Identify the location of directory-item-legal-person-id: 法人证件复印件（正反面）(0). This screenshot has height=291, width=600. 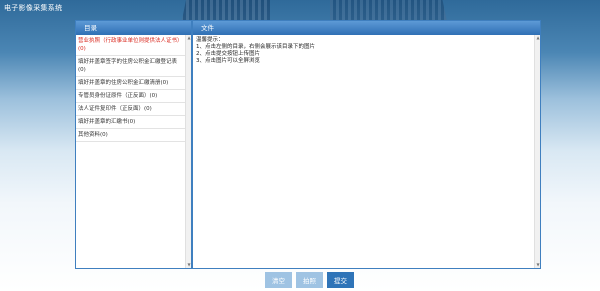
(130, 109).